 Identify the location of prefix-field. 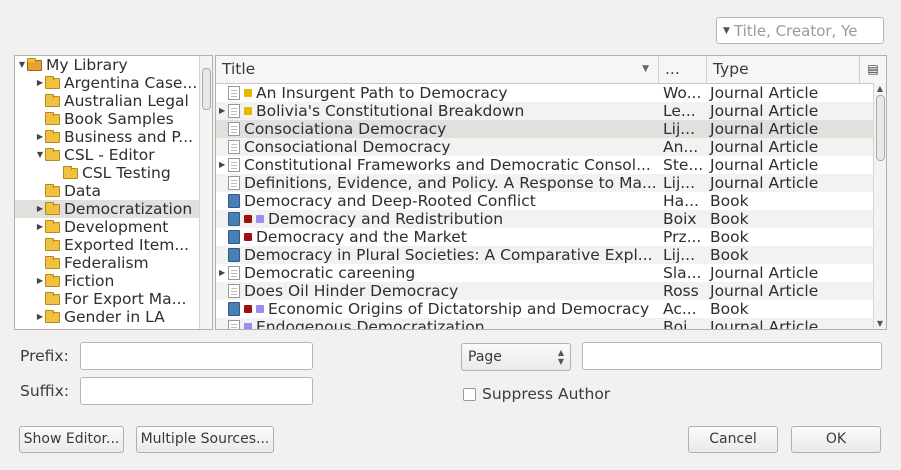
(196, 356).